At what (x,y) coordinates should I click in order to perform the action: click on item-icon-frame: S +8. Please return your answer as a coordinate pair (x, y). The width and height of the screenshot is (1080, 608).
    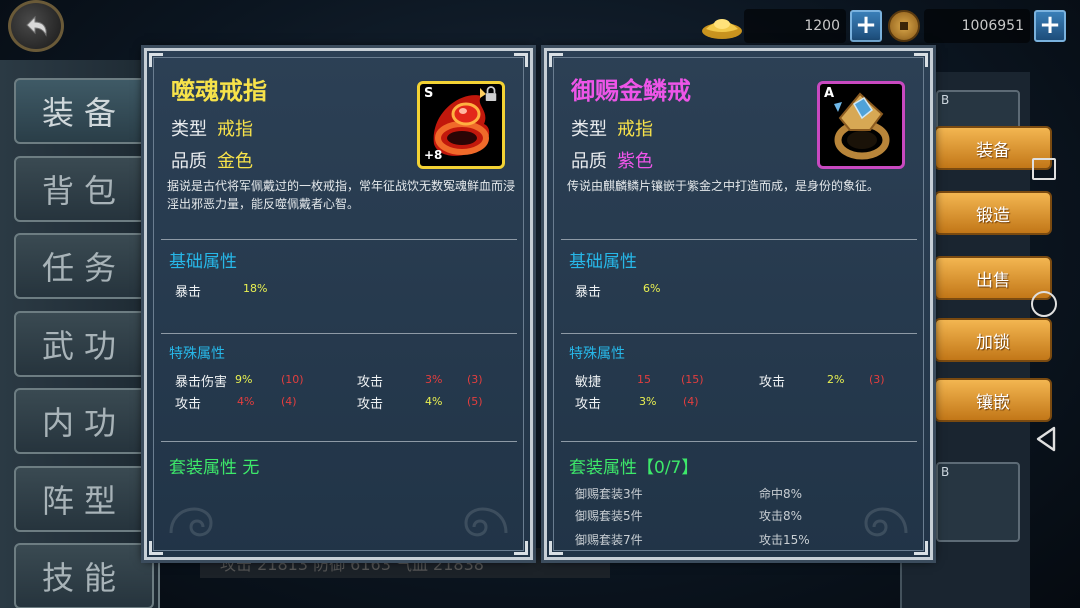
    Looking at the image, I should click on (461, 125).